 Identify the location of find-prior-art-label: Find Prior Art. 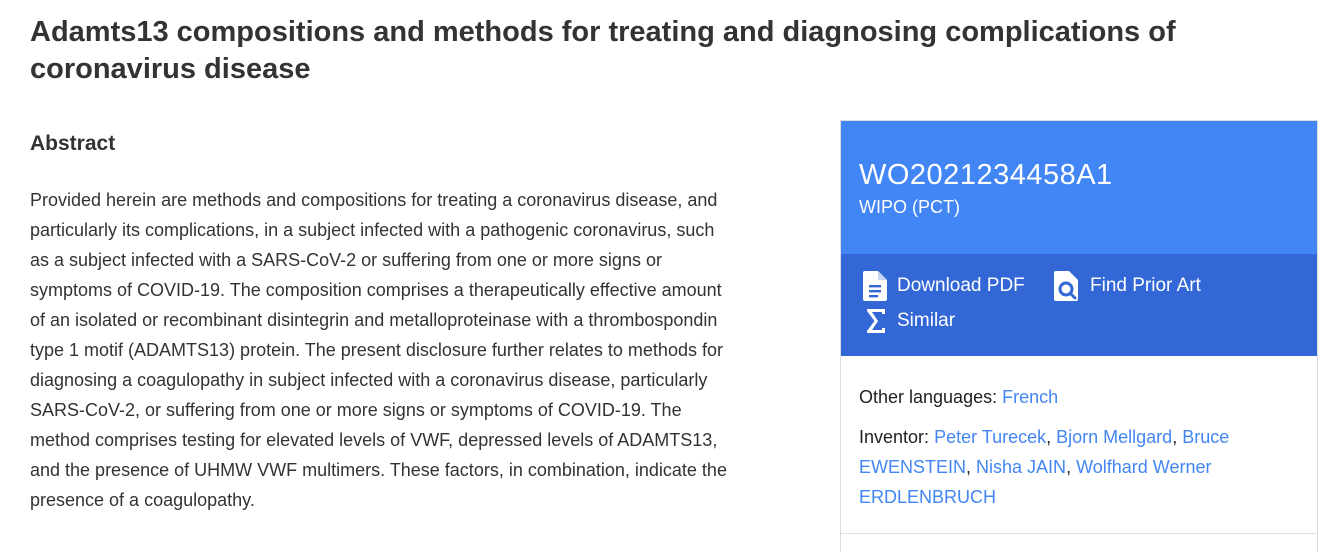
(1145, 285).